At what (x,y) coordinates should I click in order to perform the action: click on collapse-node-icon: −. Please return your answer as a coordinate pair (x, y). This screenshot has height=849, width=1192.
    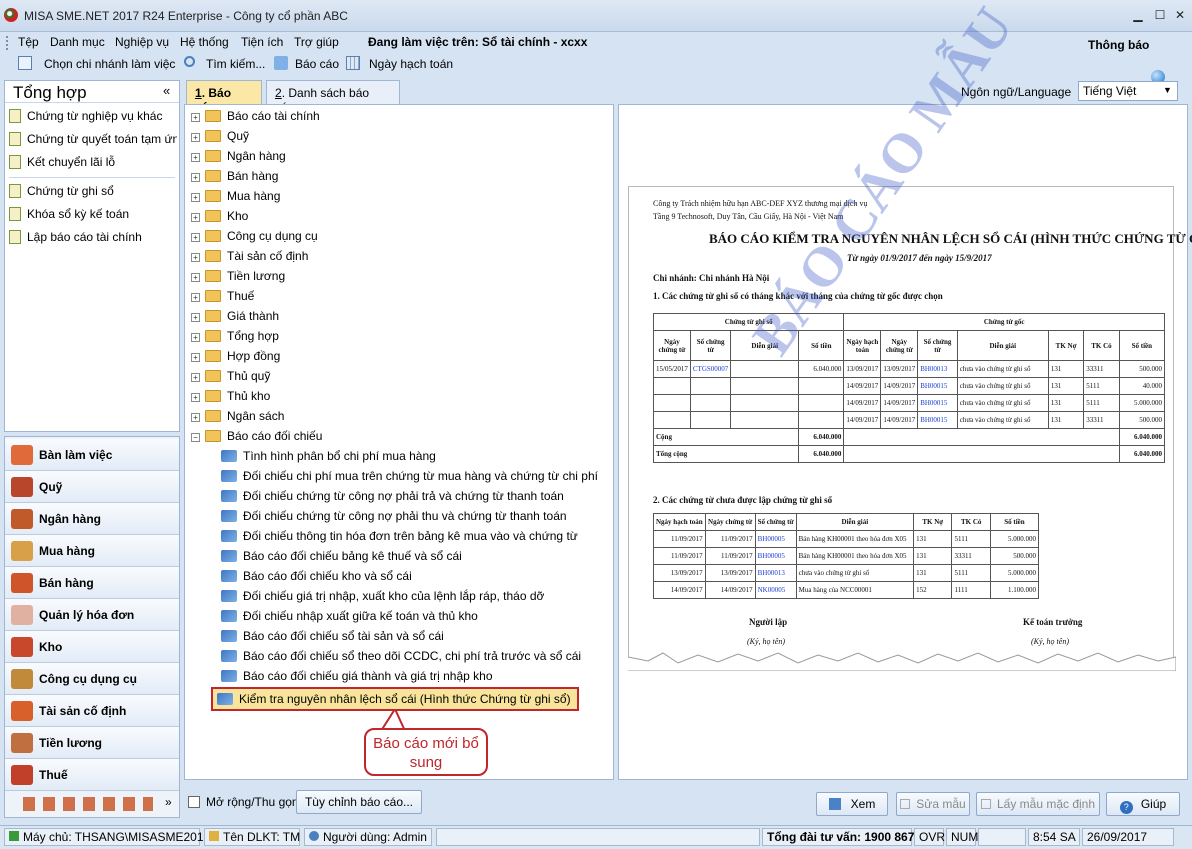
    Looking at the image, I should click on (195, 437).